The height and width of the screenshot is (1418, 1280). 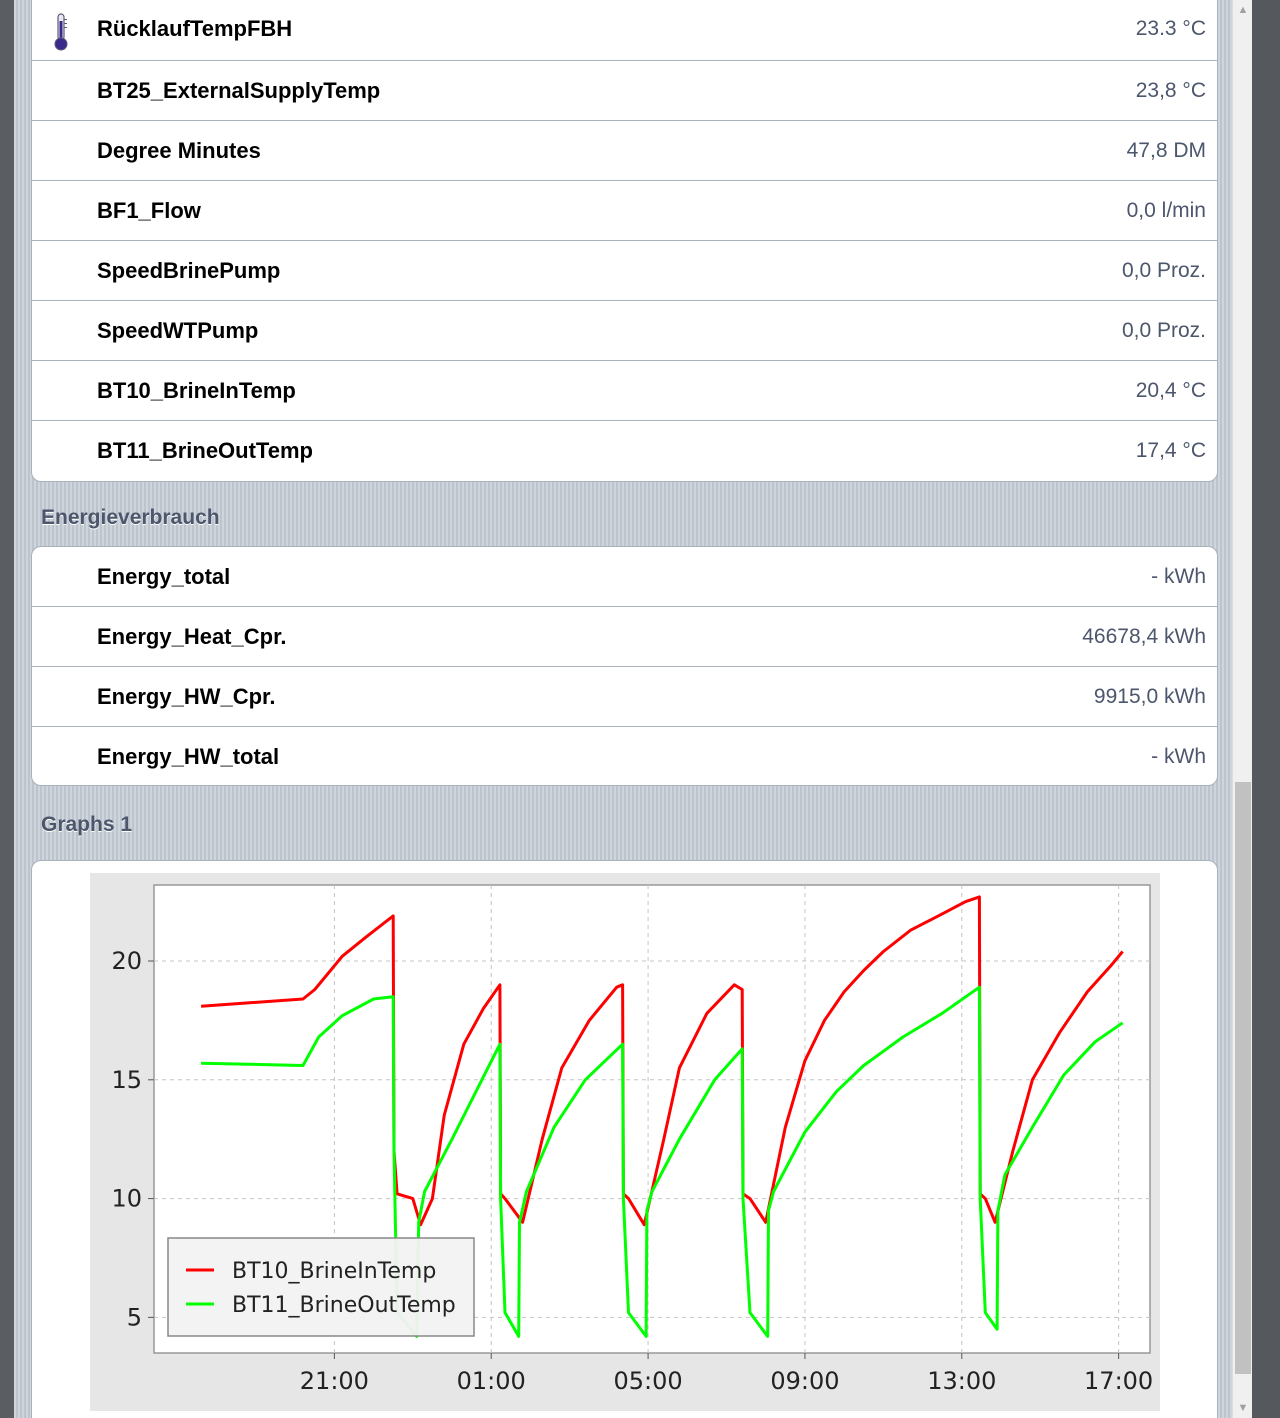 I want to click on y-tick-label: 5, so click(x=134, y=1317).